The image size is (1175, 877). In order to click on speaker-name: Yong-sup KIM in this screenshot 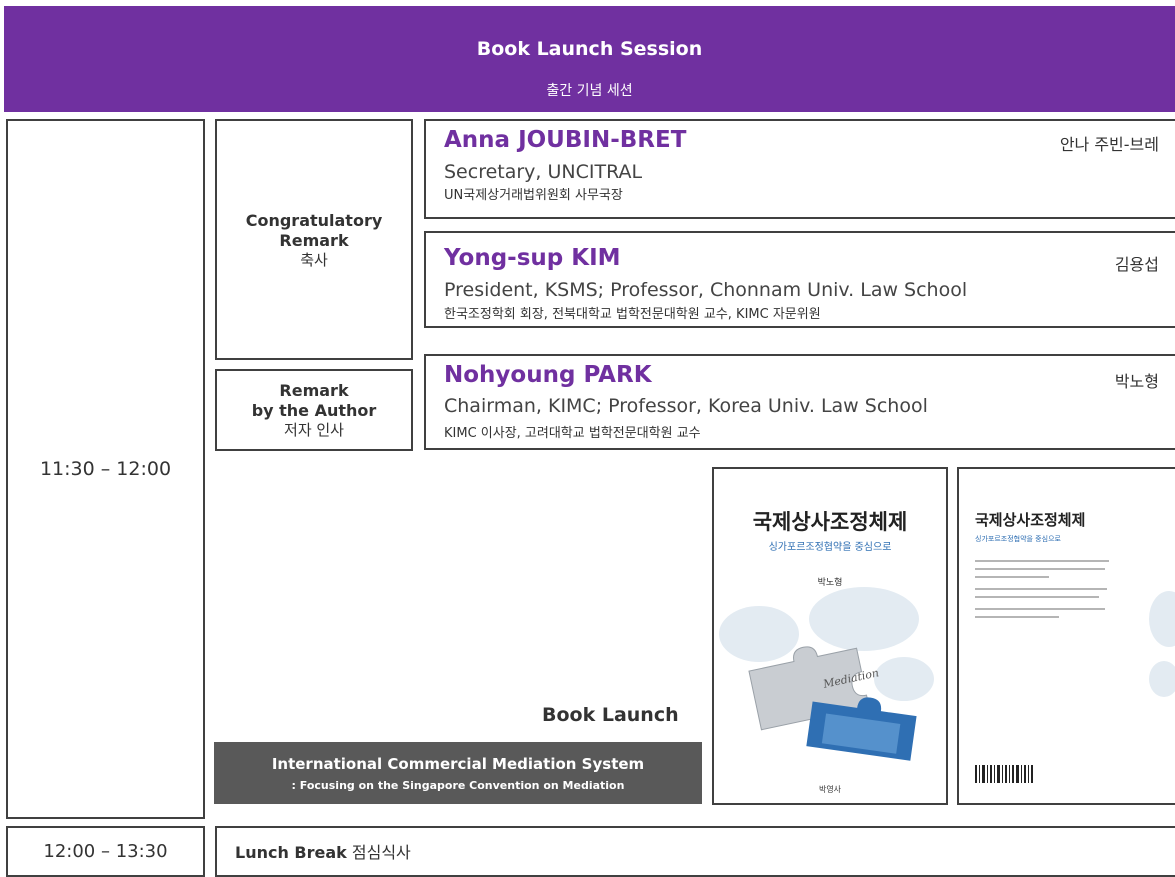, I will do `click(532, 258)`.